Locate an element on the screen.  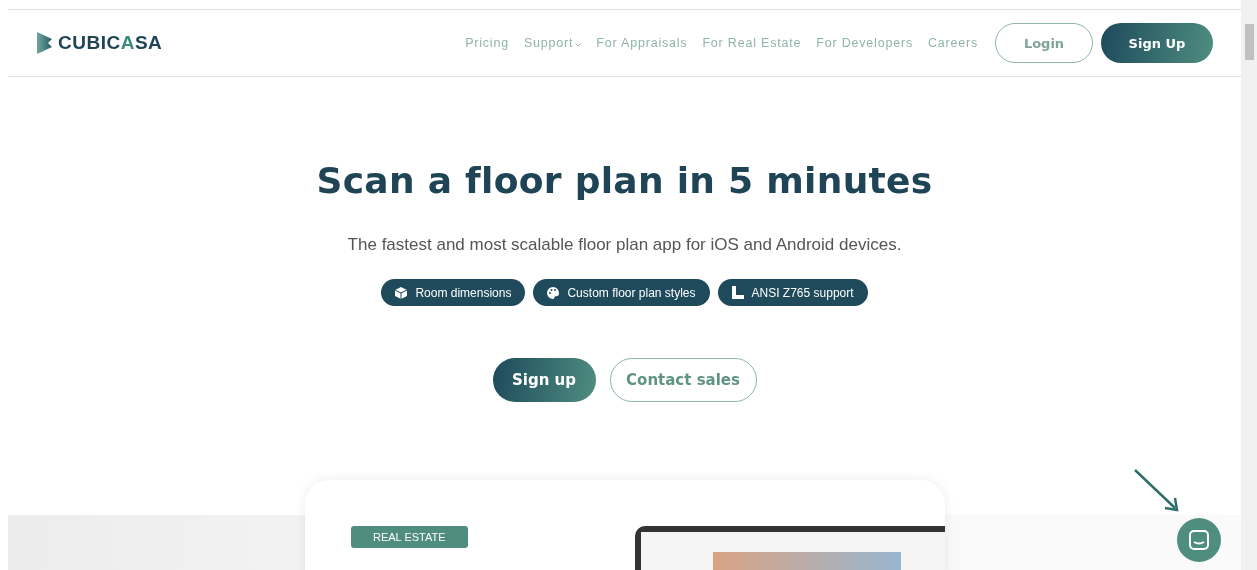
palette-icon is located at coordinates (553, 292).